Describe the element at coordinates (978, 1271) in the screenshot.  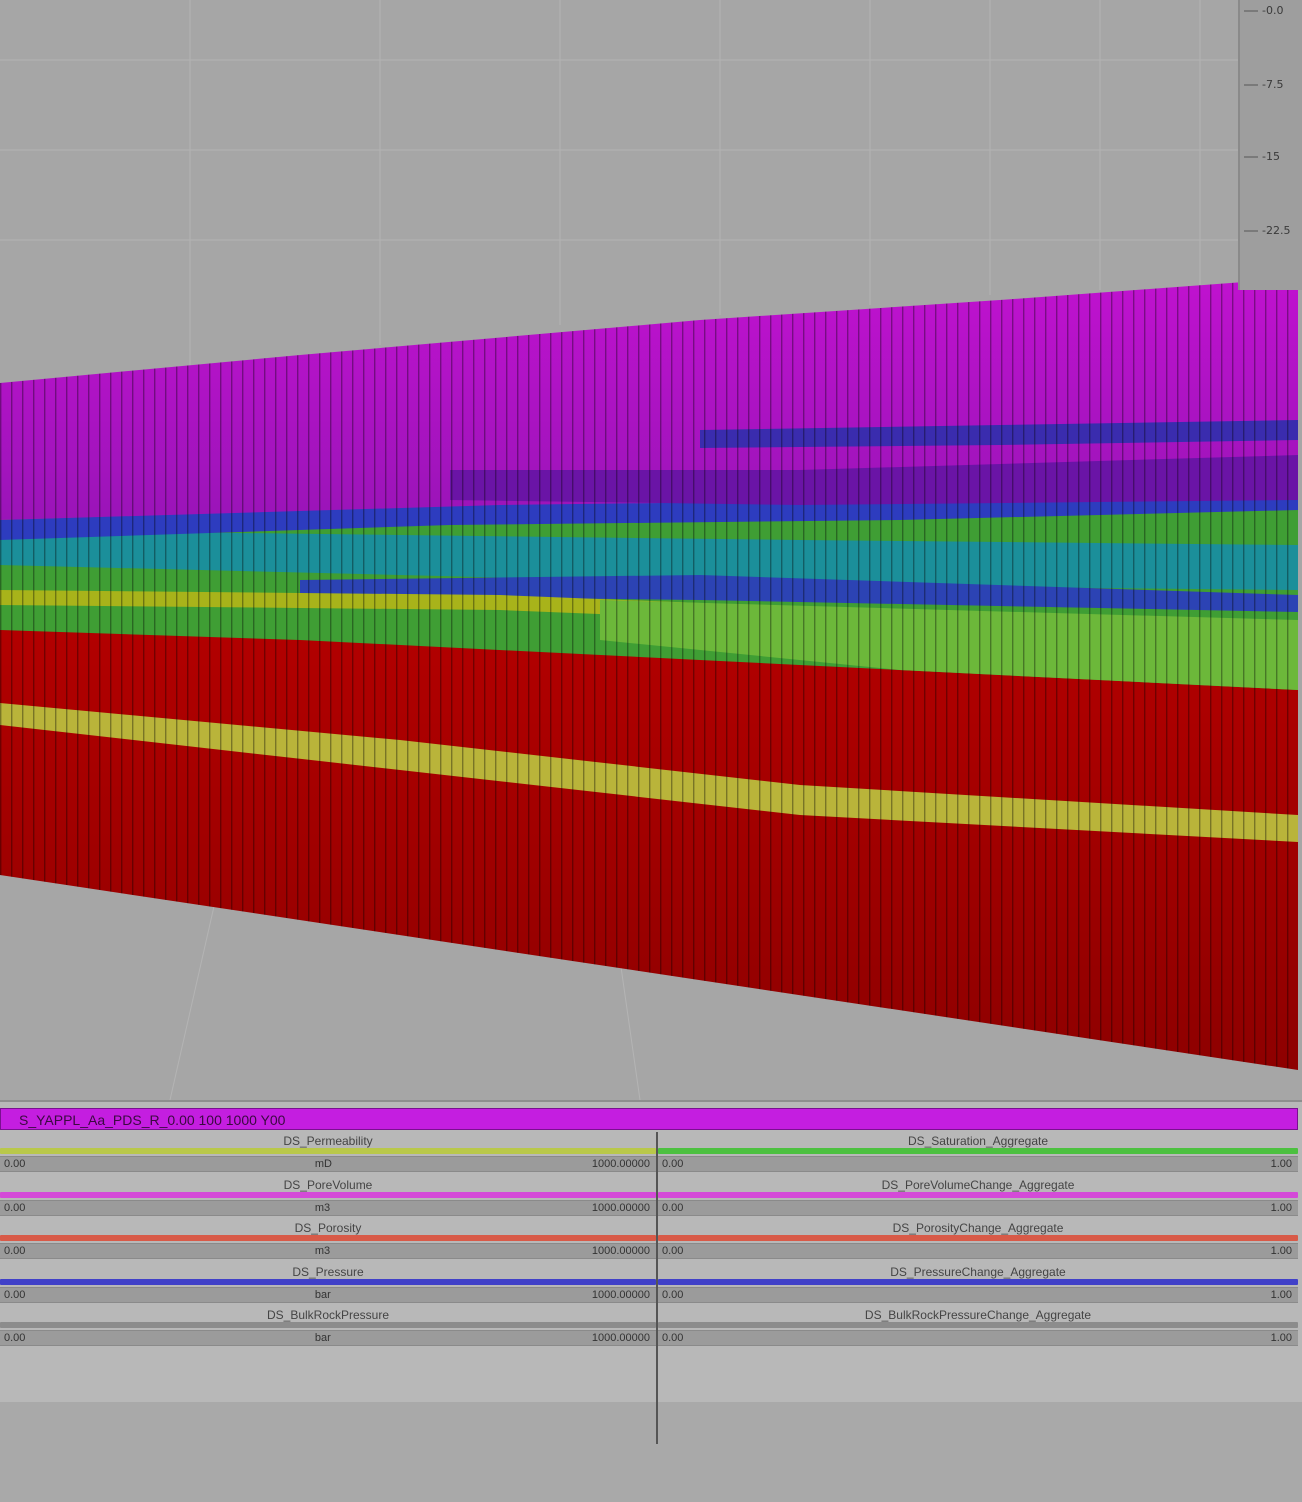
I see `property-name: DS_PressureChange_Aggregate` at that location.